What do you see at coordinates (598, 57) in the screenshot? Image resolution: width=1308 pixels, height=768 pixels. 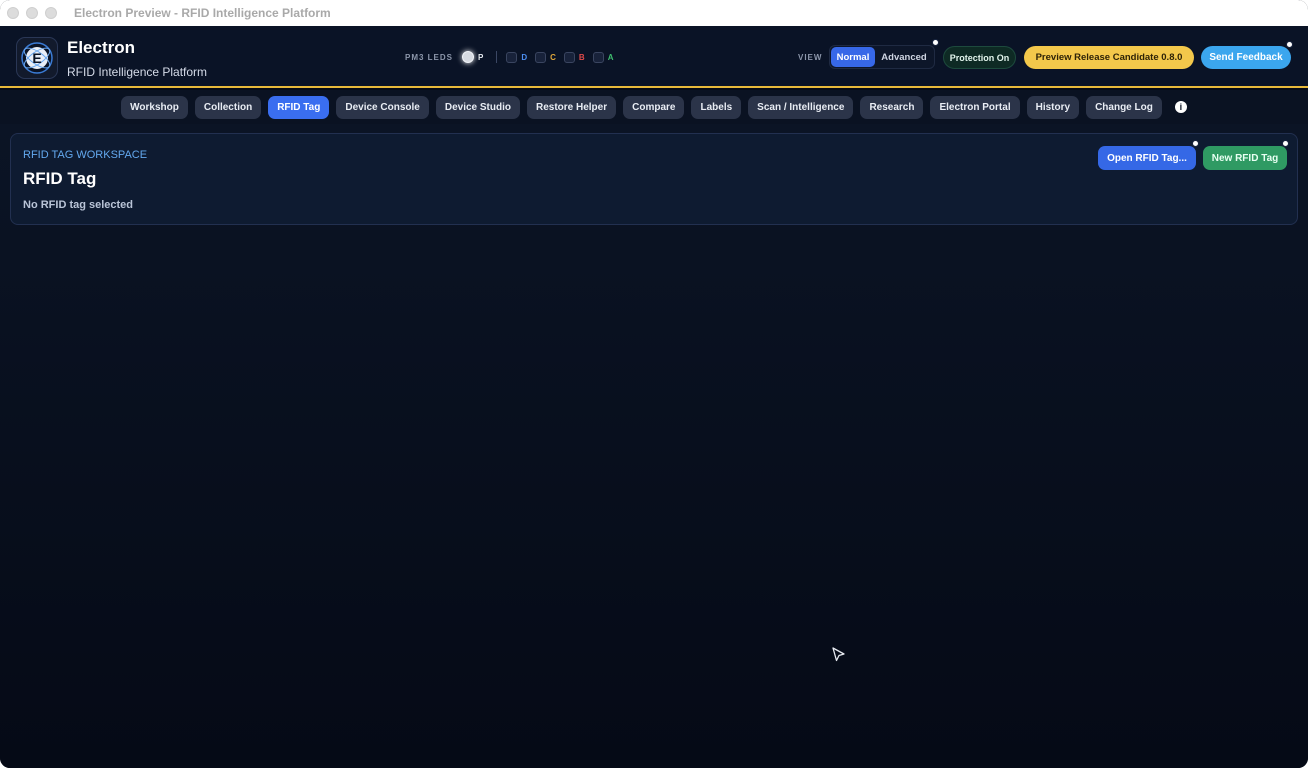 I see `led-a-indicator` at bounding box center [598, 57].